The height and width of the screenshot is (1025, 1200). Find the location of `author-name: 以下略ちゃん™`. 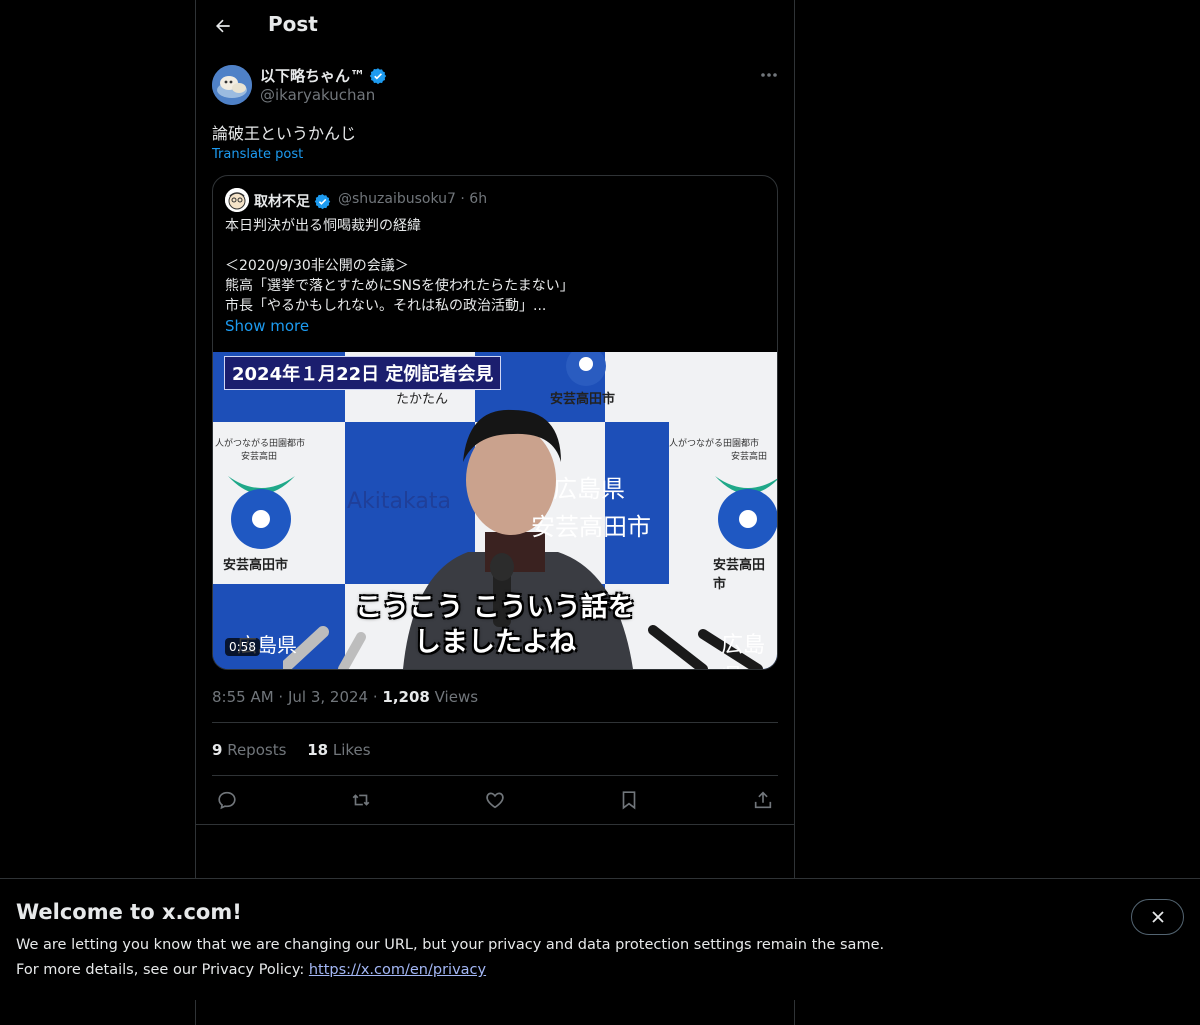

author-name: 以下略ちゃん™ is located at coordinates (323, 75).